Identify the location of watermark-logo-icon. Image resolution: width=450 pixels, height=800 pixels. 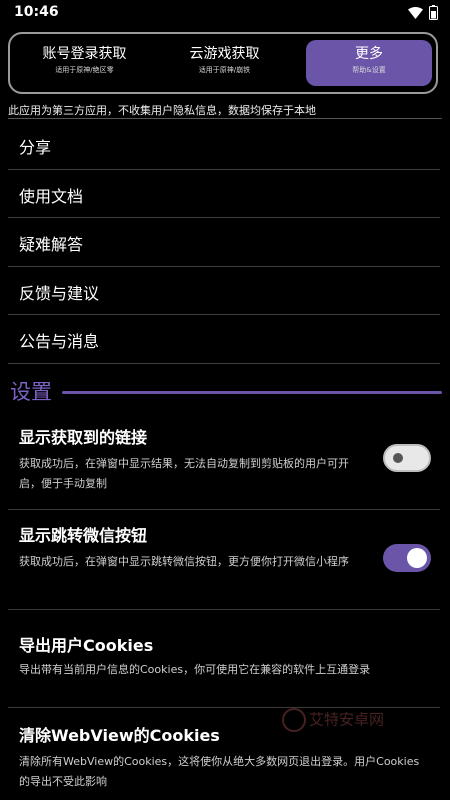
(294, 720).